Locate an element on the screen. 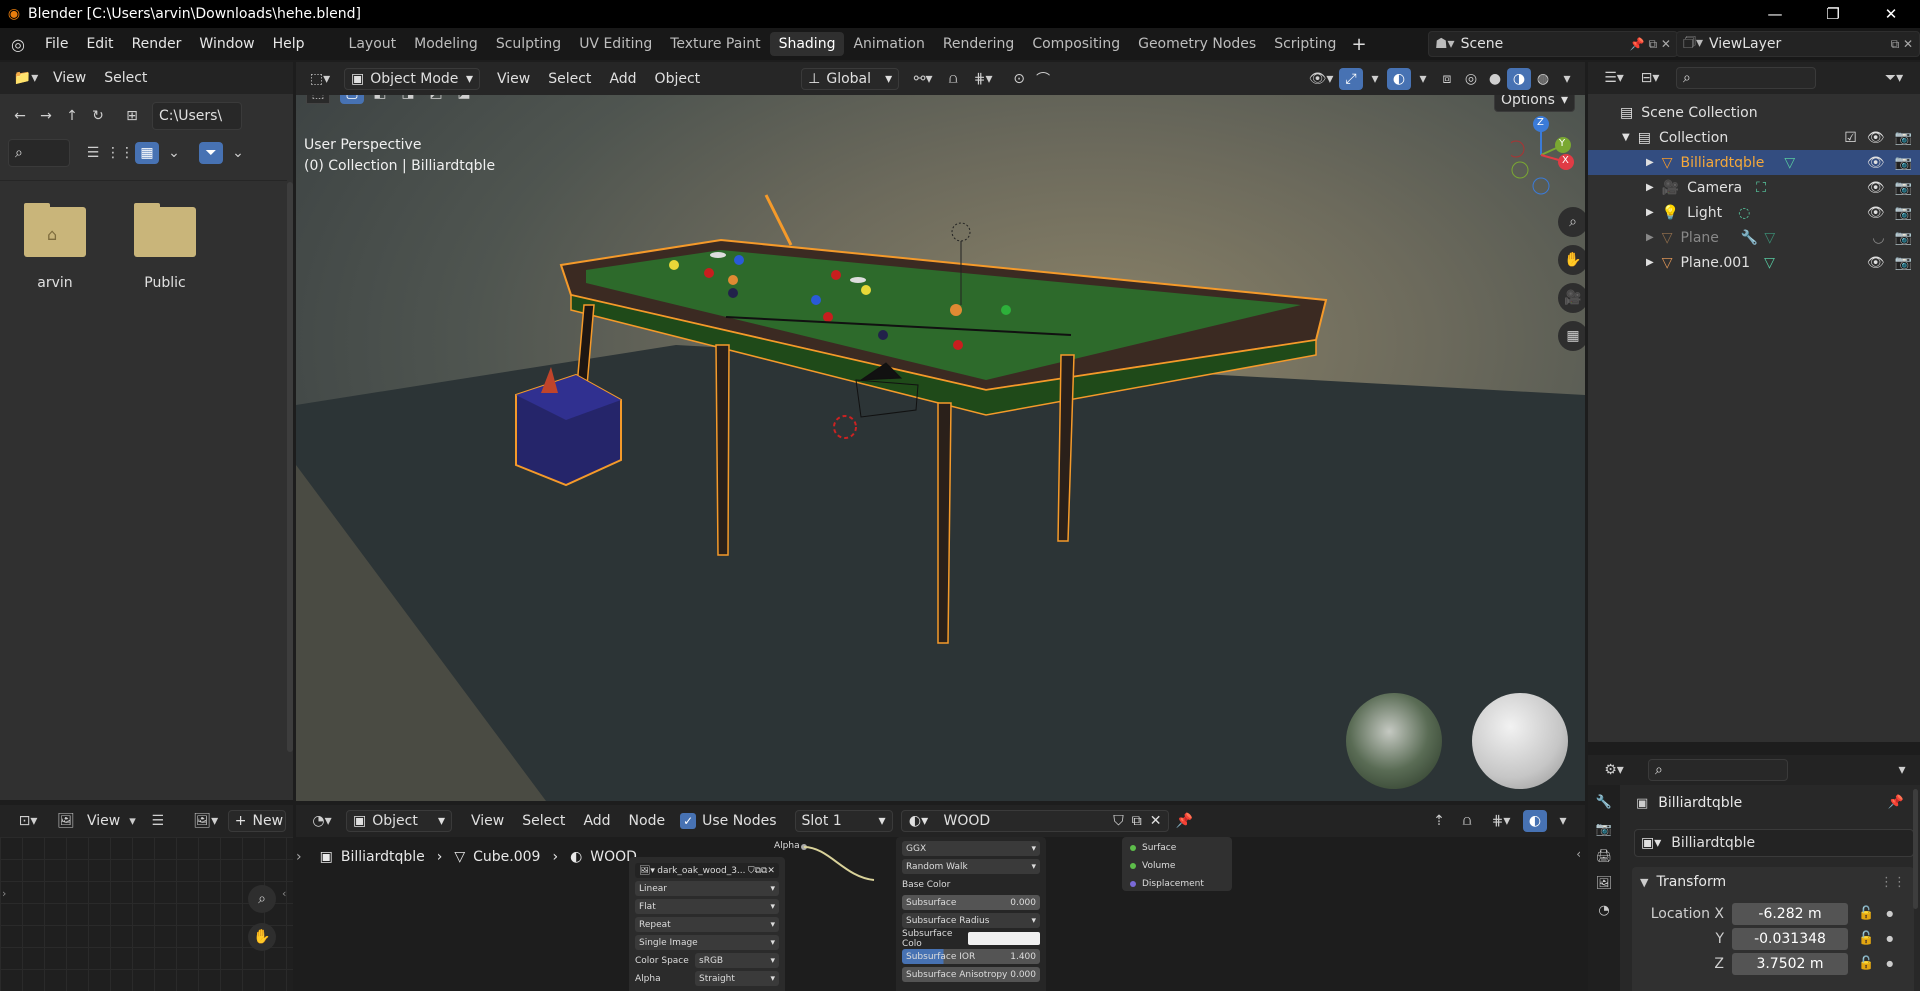  overlay-options-icon: ▾ is located at coordinates (1423, 79).